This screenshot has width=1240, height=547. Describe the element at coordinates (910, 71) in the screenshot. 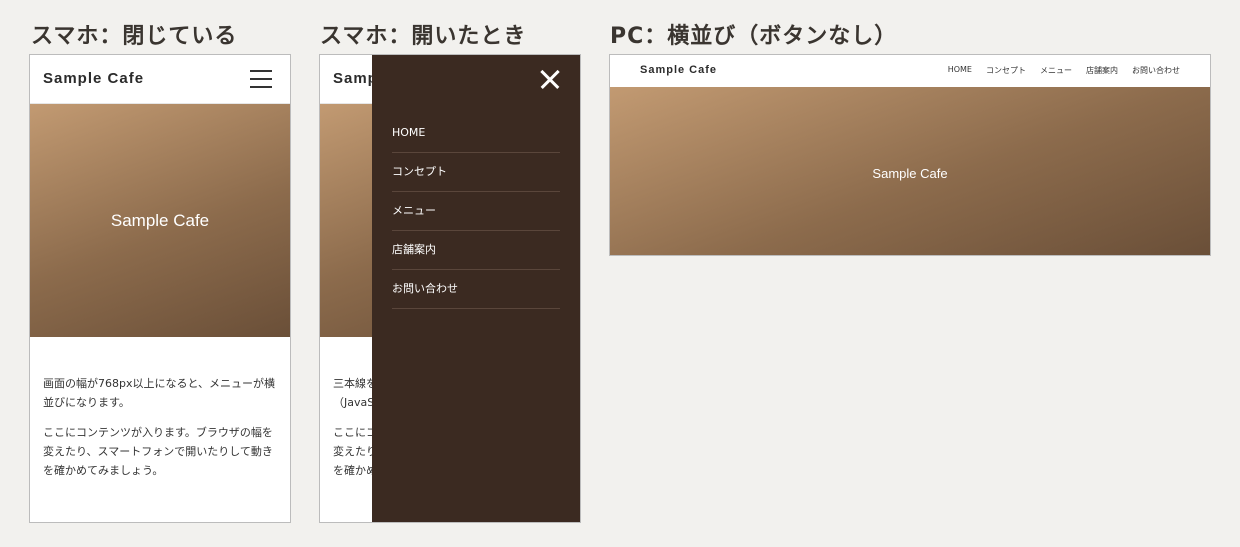

I see `pc-header: Sample Cafe HOME コンセプト メニュー 店舗案内 お問い合わせ` at that location.